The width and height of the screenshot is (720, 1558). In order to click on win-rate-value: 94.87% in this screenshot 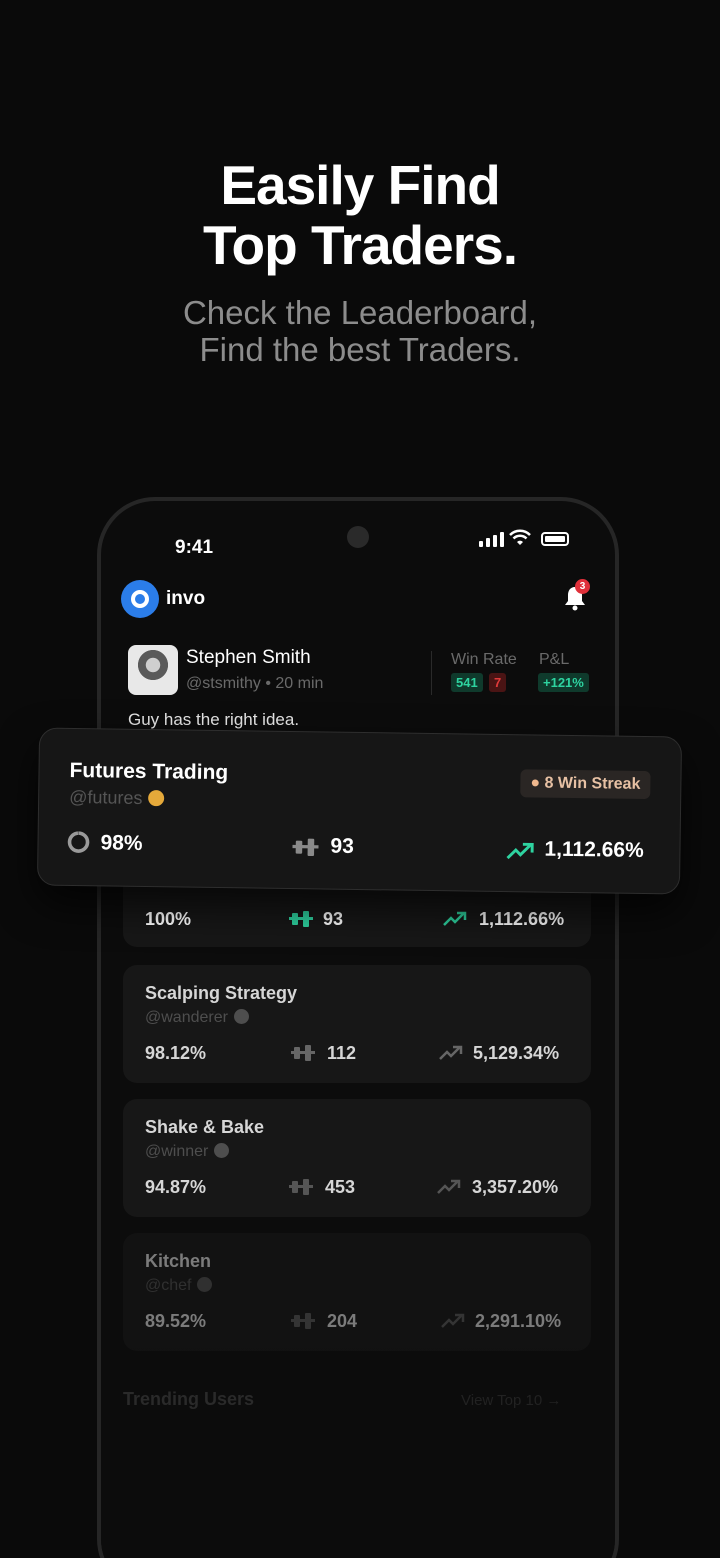, I will do `click(176, 1187)`.